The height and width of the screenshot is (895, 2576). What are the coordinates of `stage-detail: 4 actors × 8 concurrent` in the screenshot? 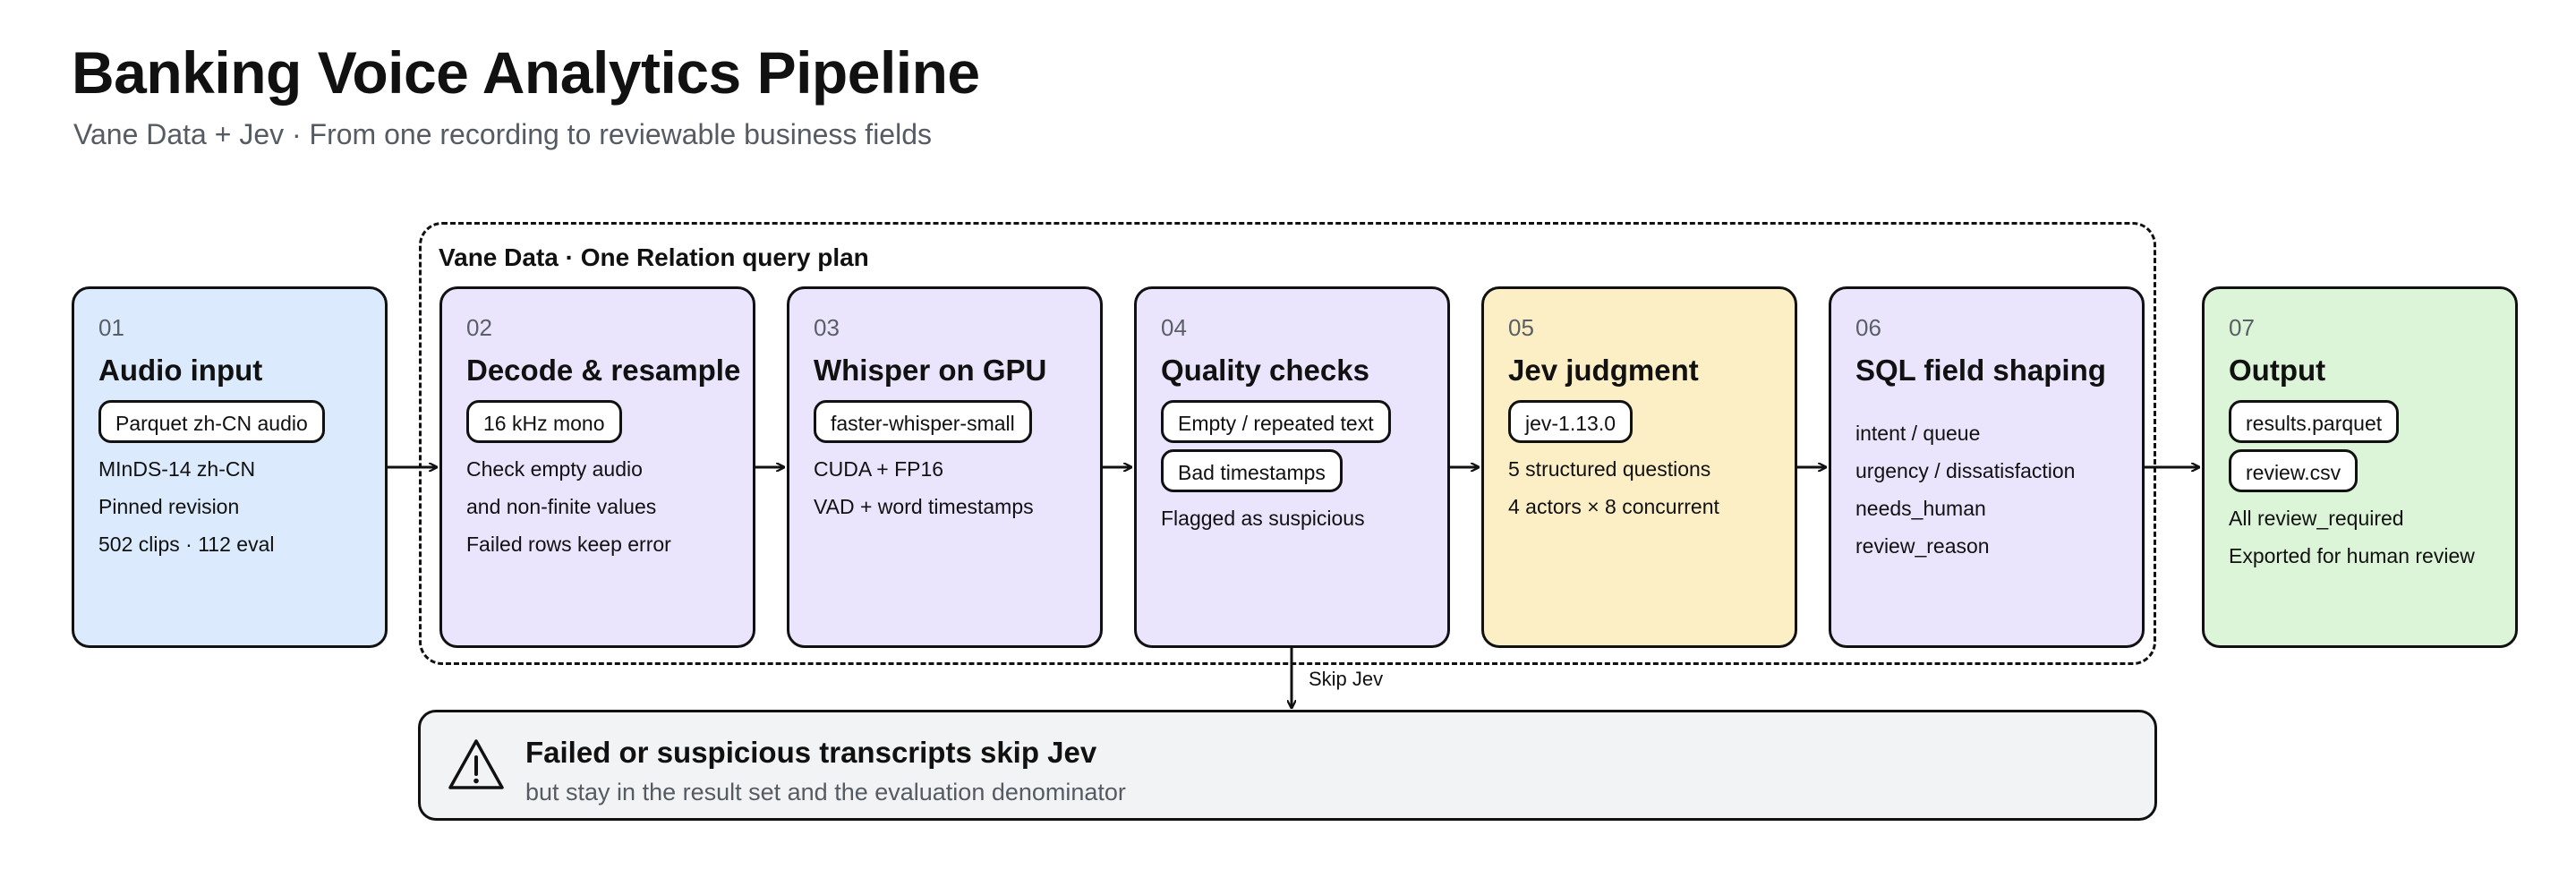 It's located at (1613, 506).